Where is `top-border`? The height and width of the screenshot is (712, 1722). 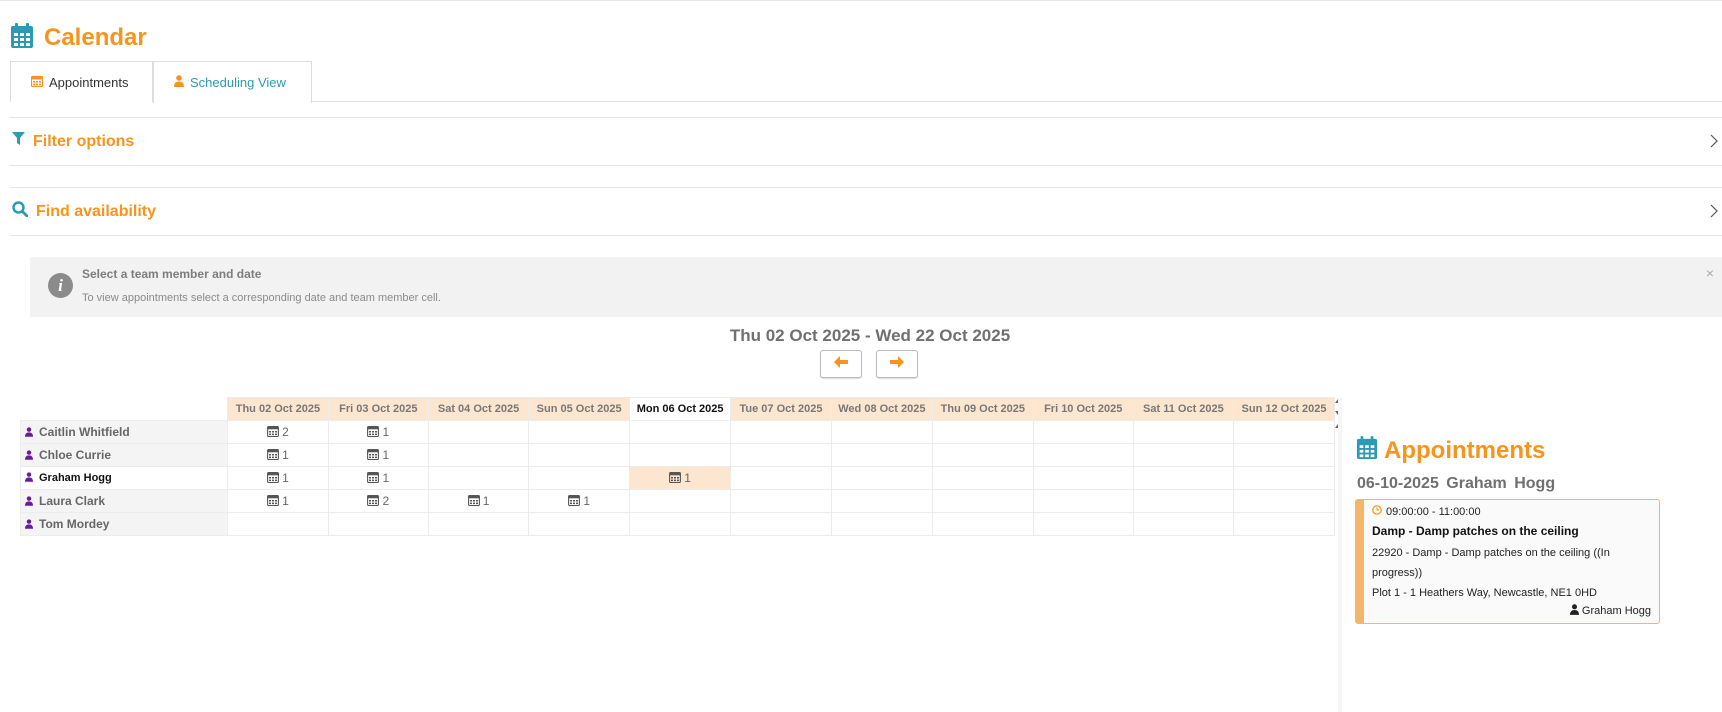 top-border is located at coordinates (861, 0).